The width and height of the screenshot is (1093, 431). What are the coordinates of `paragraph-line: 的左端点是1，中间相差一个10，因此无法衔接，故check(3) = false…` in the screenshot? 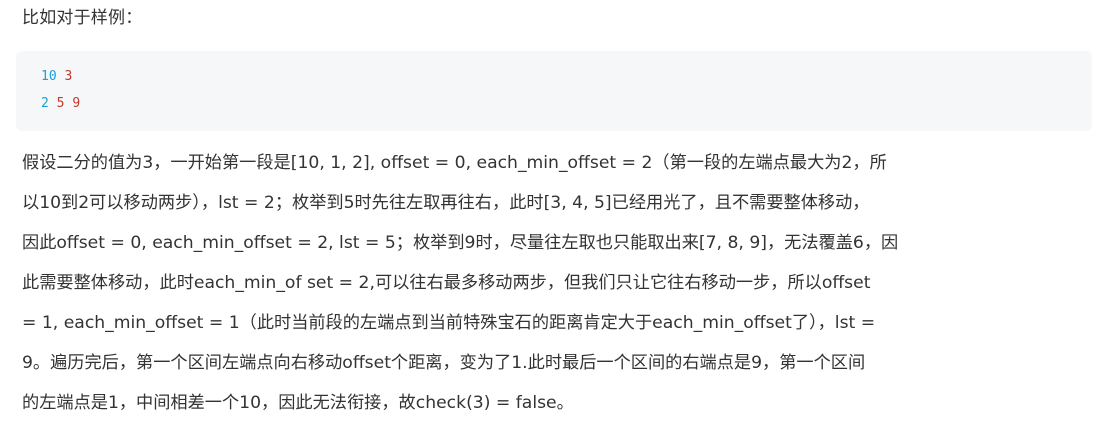 It's located at (298, 403).